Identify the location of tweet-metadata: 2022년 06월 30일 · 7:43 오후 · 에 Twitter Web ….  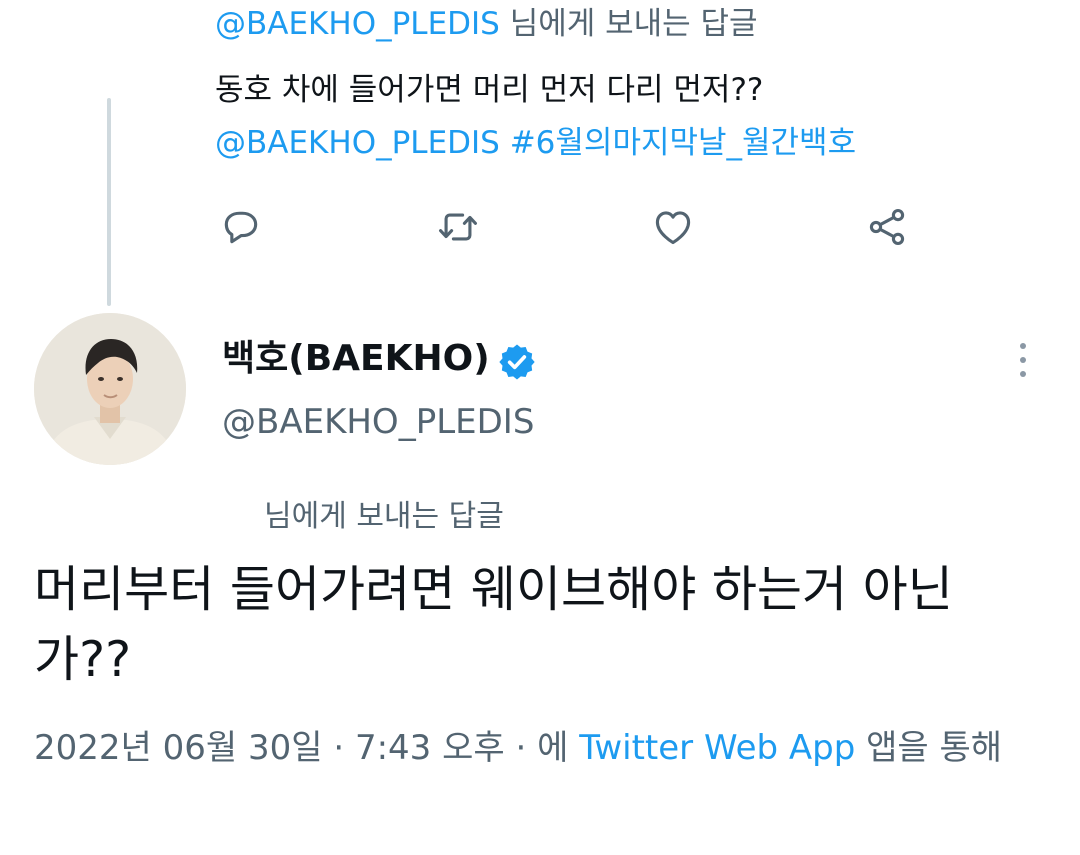
(539, 748).